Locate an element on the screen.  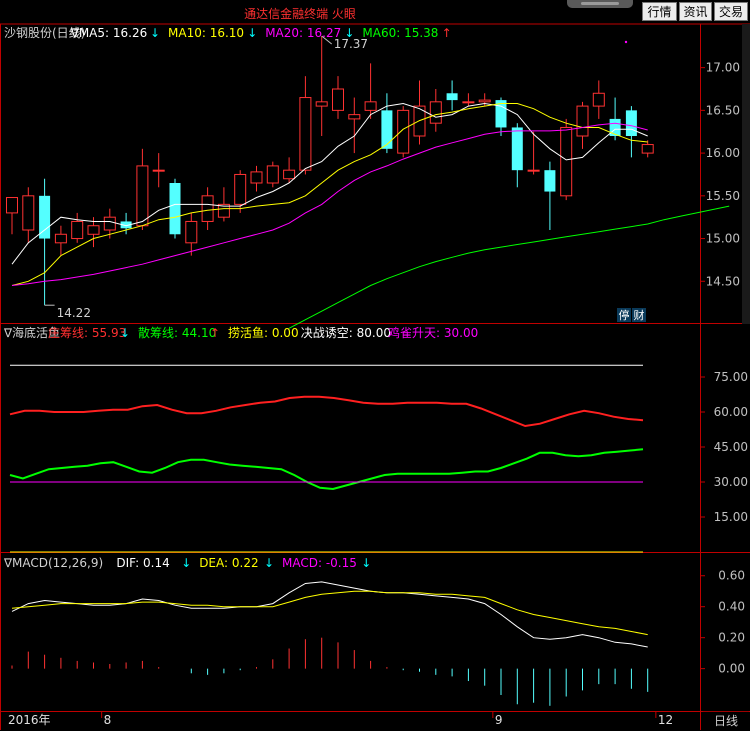
fish-y-tick-label: 75.00 is located at coordinates (731, 377).